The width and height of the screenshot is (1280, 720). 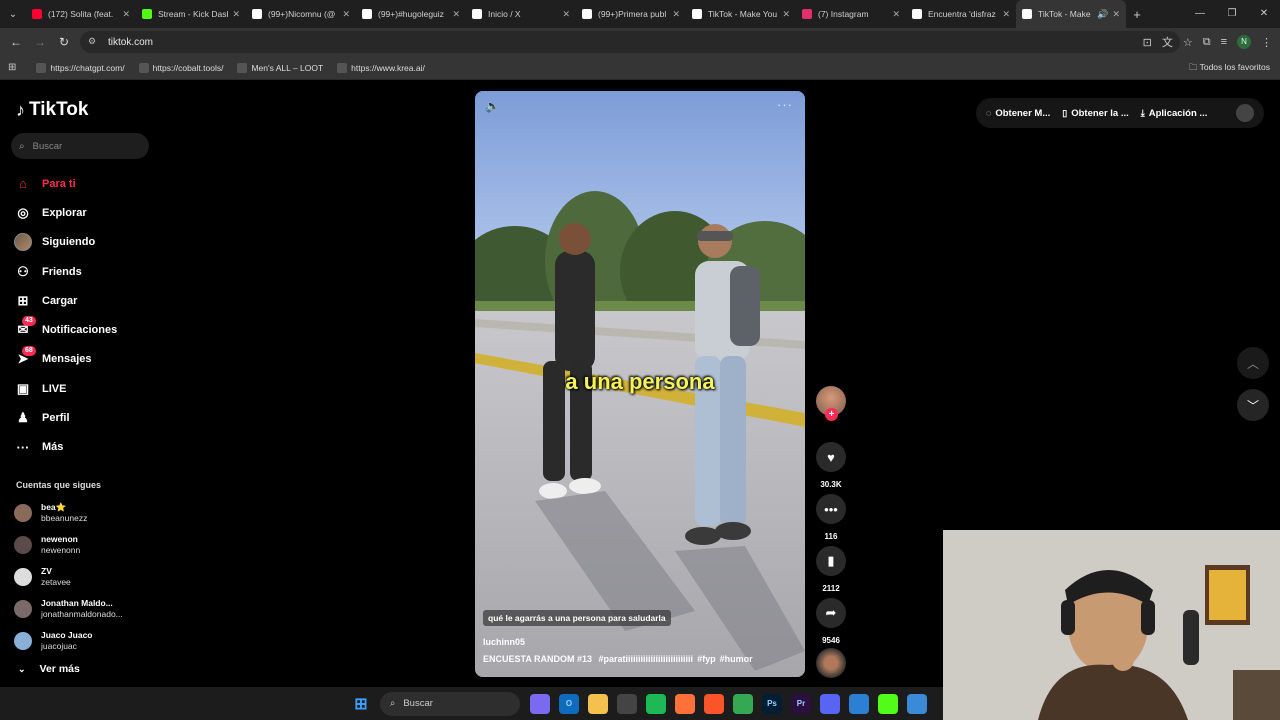 I want to click on url-bar: ⚙ tiktok.com, so click(x=630, y=42).